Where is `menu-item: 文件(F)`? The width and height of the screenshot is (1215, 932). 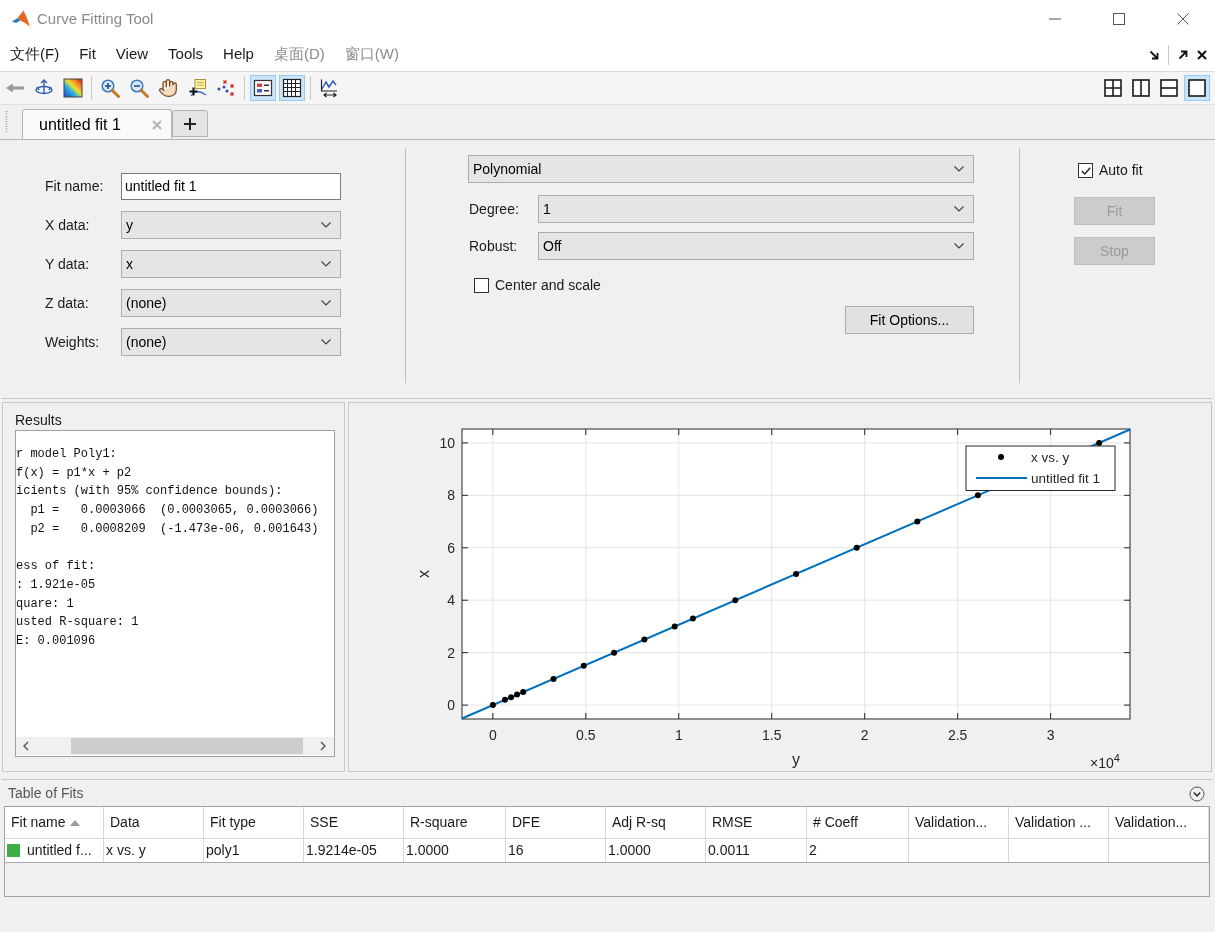 menu-item: 文件(F) is located at coordinates (35, 54).